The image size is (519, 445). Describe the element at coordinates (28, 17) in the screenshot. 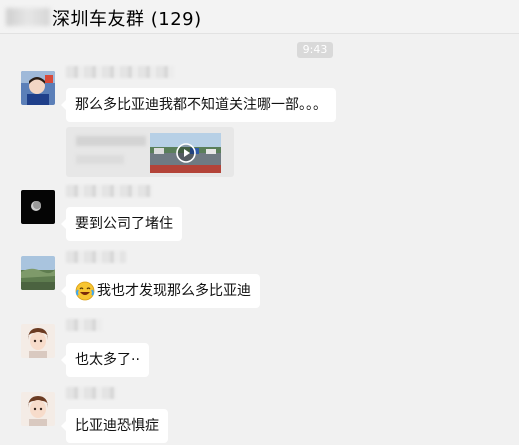

I see `blurred-prefix` at that location.